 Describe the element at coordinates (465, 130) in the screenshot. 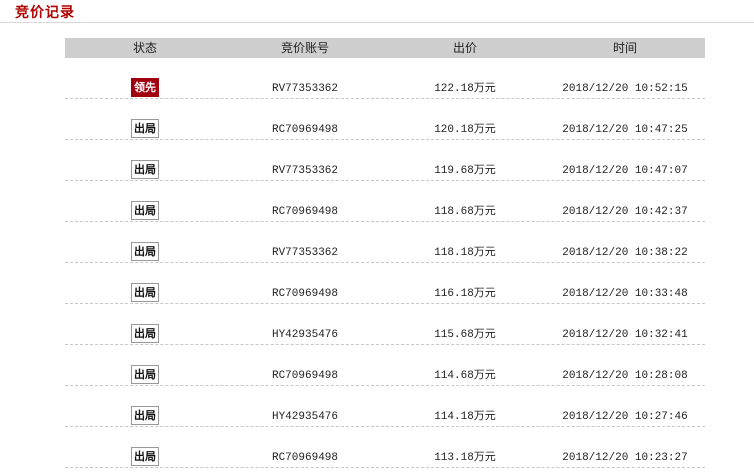

I see `price-cell: 120.18万元` at that location.